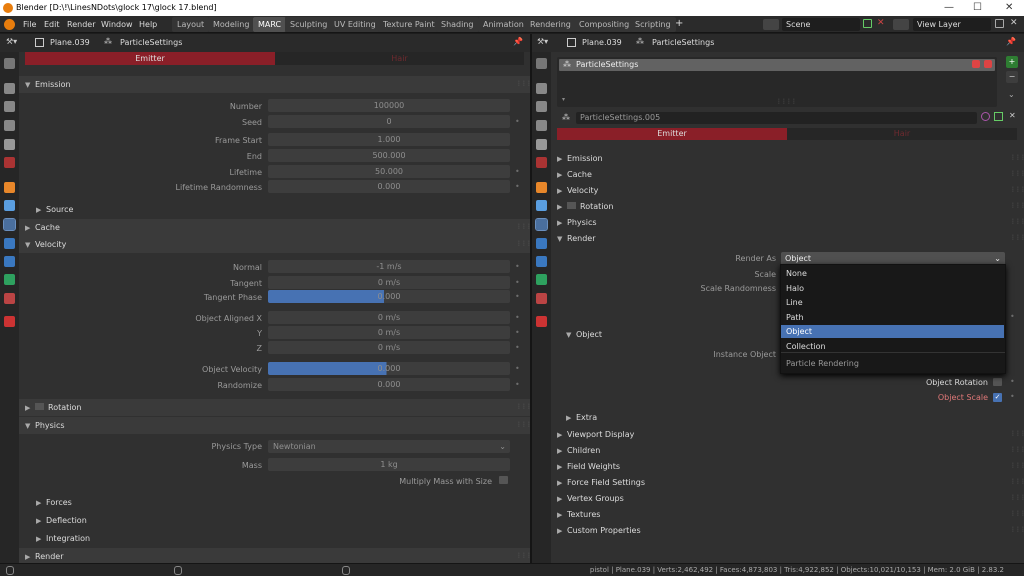 This screenshot has width=1024, height=576. Describe the element at coordinates (988, 64) in the screenshot. I see `viewport-toggle-icon` at that location.